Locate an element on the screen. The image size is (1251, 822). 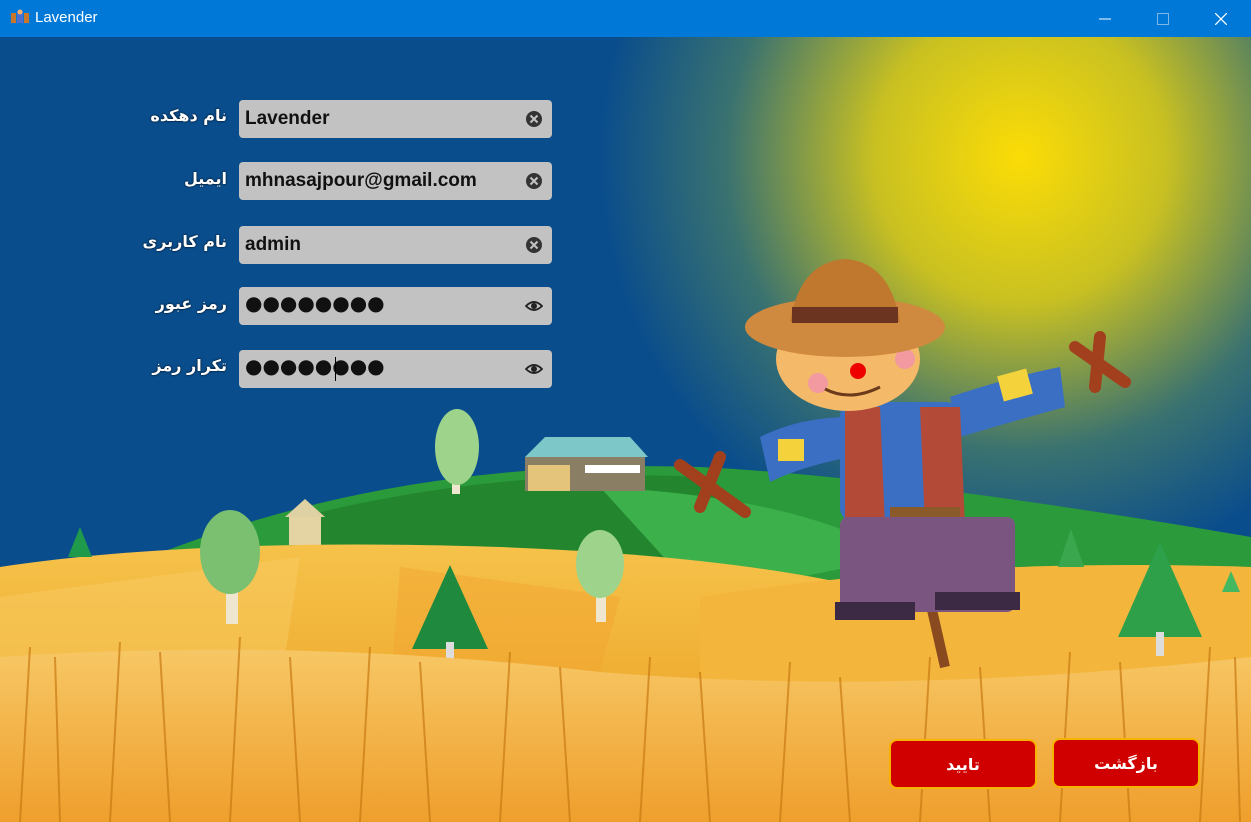
title-bar: Lavender is located at coordinates (625, 18).